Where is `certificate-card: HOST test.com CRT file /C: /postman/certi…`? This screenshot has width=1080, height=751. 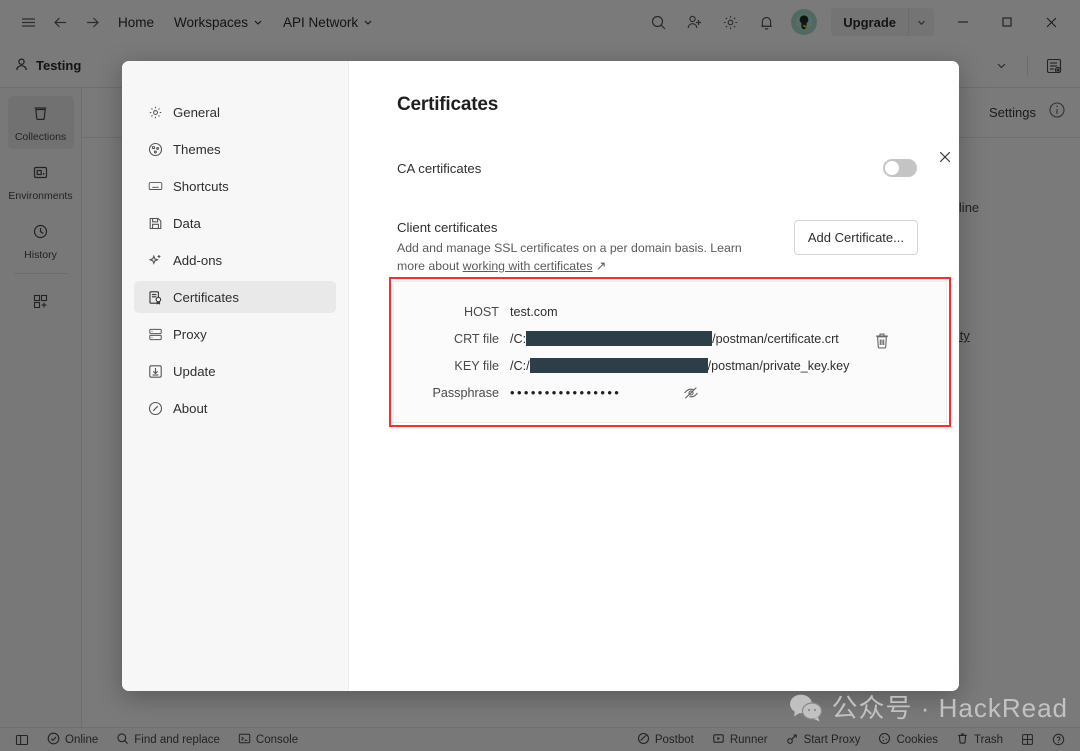 certificate-card: HOST test.com CRT file /C: /postman/certi… is located at coordinates (670, 352).